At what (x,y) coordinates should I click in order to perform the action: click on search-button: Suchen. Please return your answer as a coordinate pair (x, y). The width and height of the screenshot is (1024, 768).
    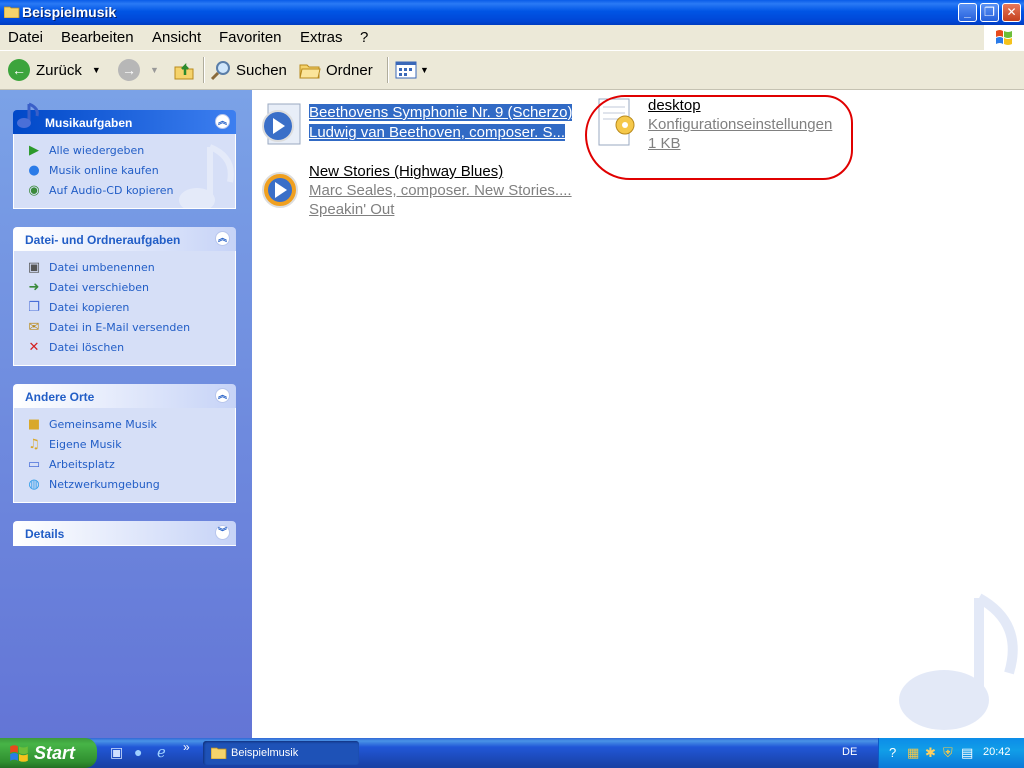
    Looking at the image, I should click on (248, 70).